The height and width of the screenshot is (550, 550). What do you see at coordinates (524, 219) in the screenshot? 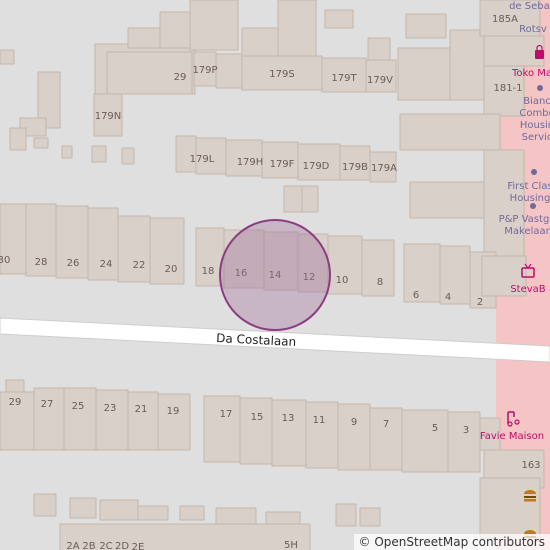
I see `poi-label: P&P Vastgo` at bounding box center [524, 219].